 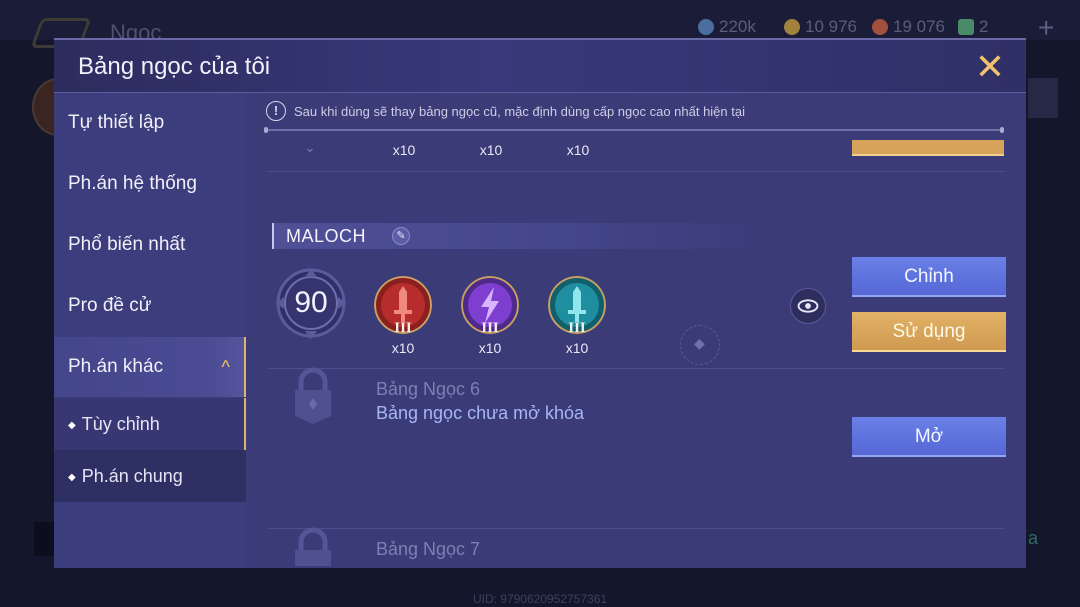 What do you see at coordinates (132, 476) in the screenshot?
I see `sidebar-subitem-label: Ph.án chung` at bounding box center [132, 476].